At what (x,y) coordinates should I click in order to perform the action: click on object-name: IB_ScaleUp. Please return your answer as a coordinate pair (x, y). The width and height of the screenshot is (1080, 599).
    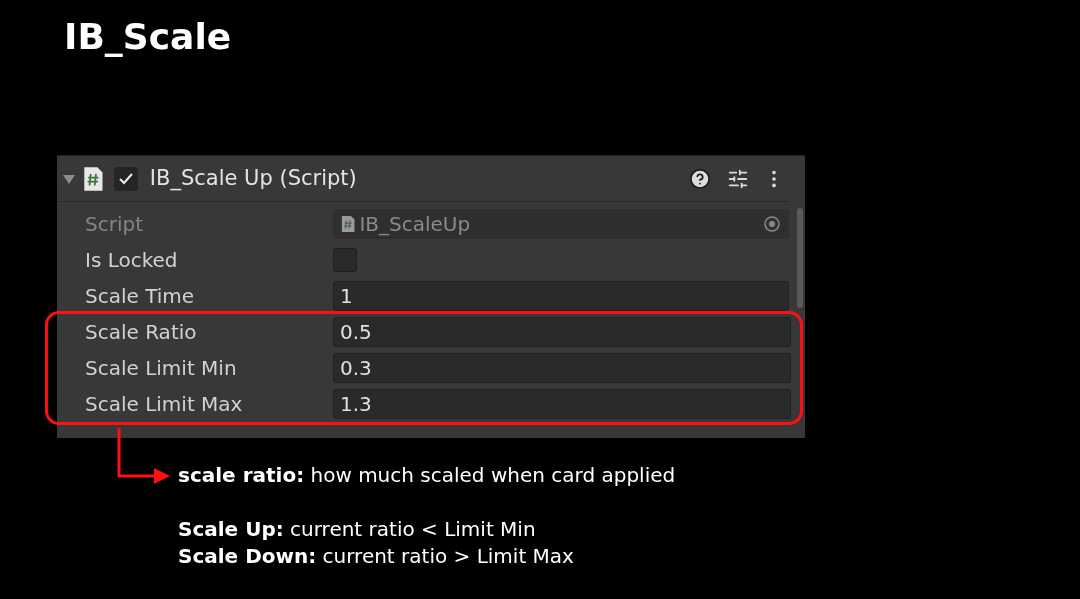
    Looking at the image, I should click on (415, 224).